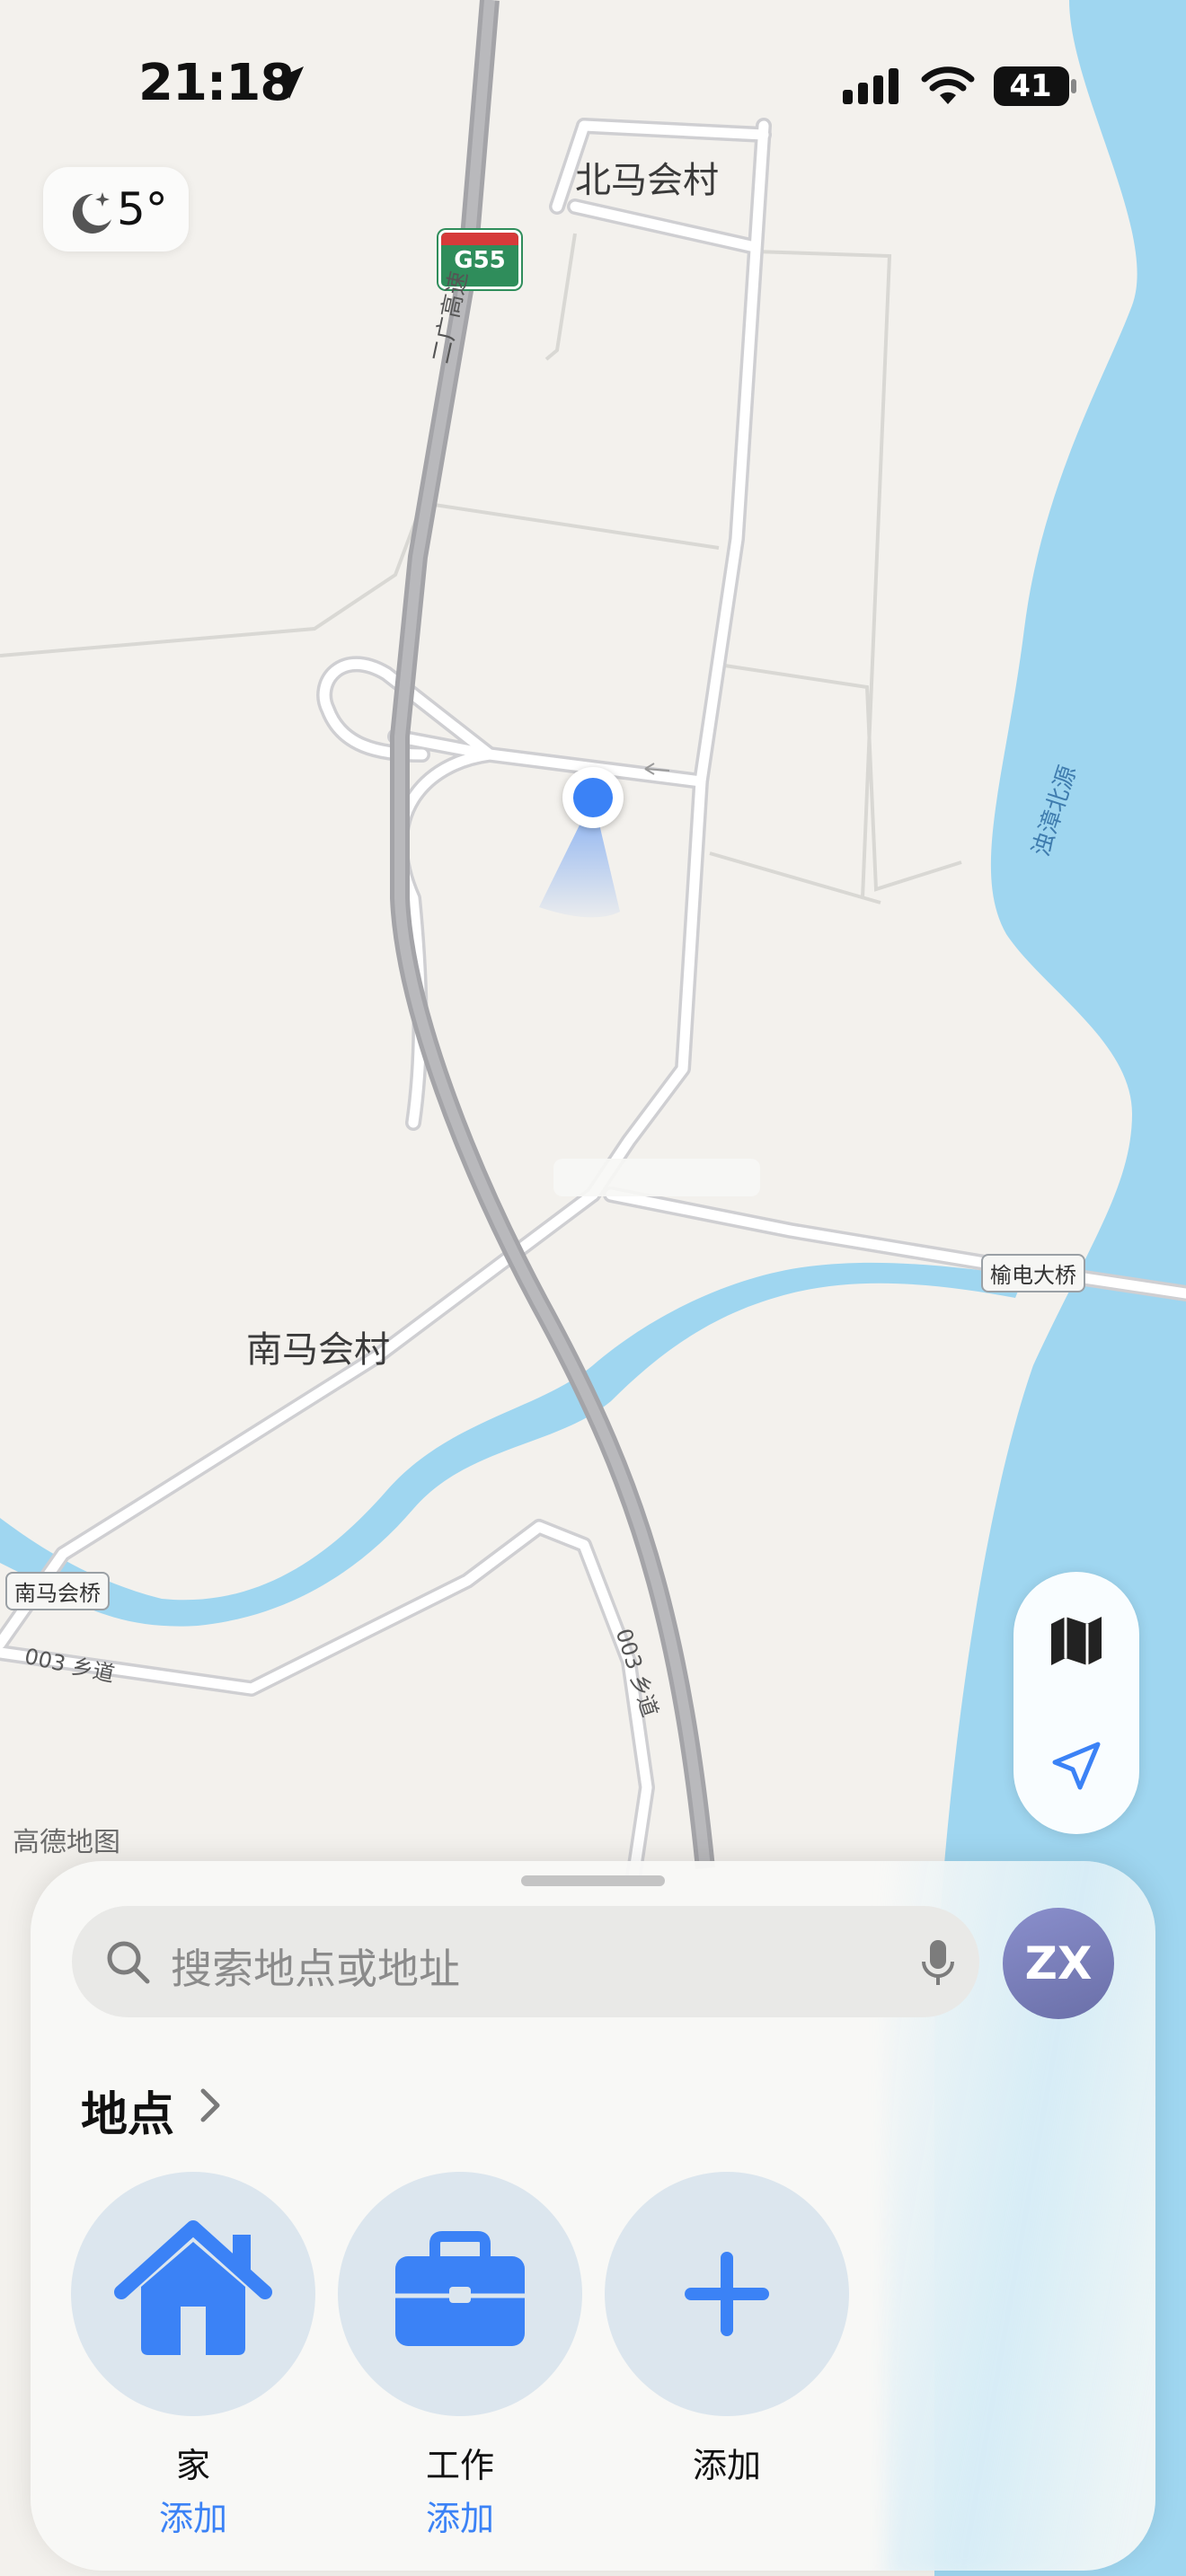 The image size is (1186, 2576). Describe the element at coordinates (127, 2110) in the screenshot. I see `section-title-places: 地点` at that location.